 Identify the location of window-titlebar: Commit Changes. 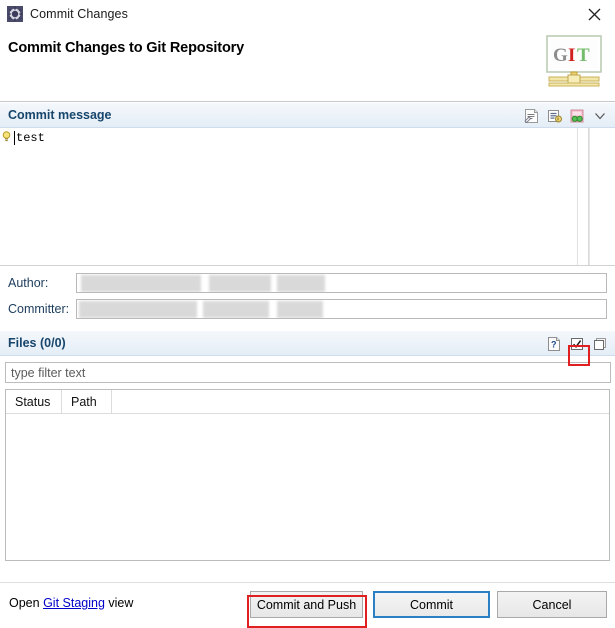
(307, 14).